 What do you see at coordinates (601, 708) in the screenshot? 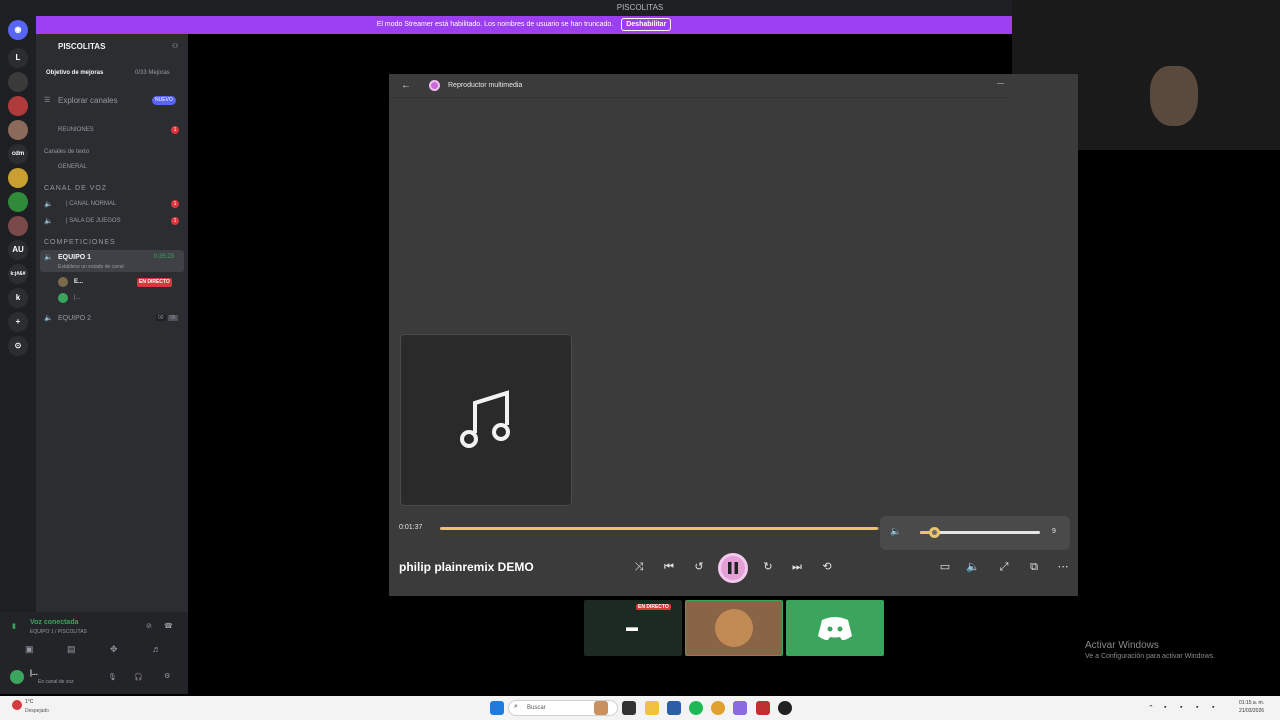
I see `widget-icon` at bounding box center [601, 708].